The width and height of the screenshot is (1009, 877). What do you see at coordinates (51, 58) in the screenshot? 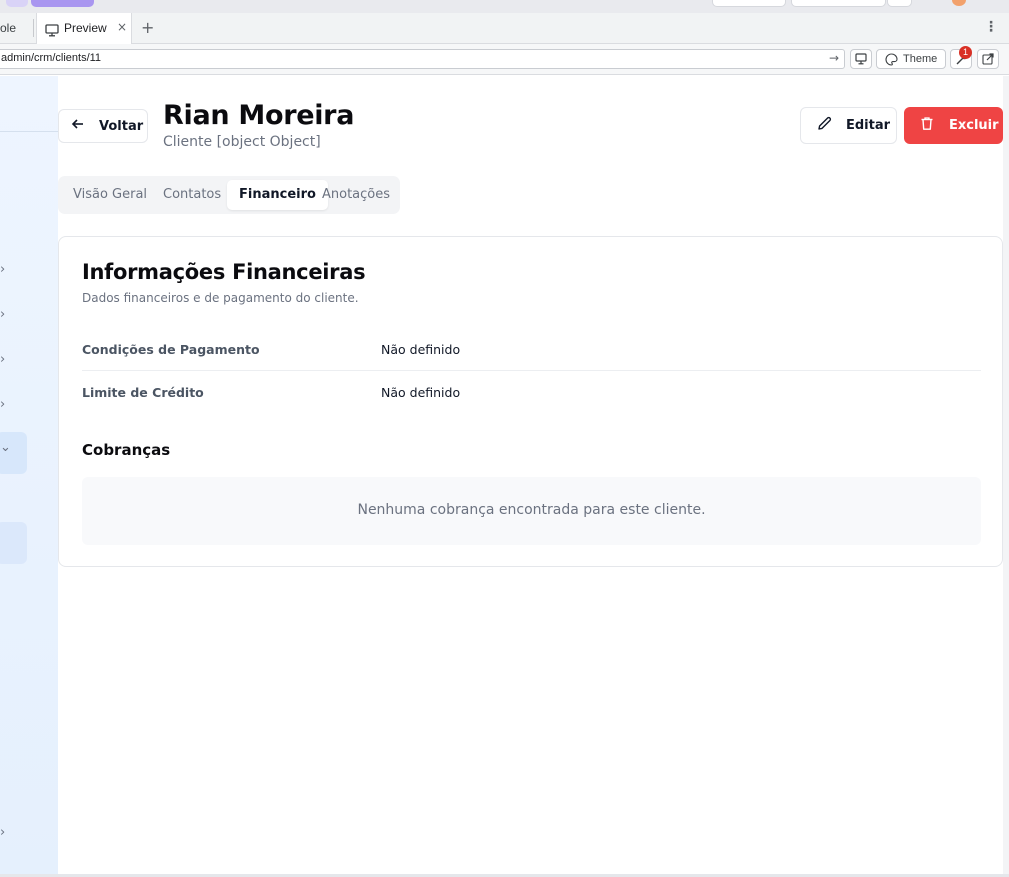
I see `url-text: admin/crm/clients/11` at bounding box center [51, 58].